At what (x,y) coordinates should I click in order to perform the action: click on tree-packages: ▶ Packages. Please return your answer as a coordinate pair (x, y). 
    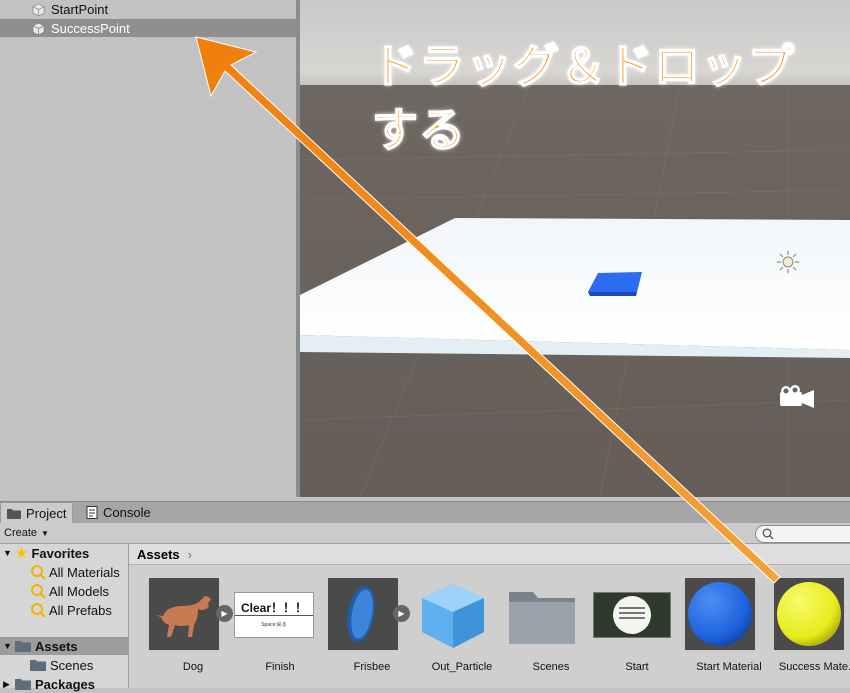
    Looking at the image, I should click on (64, 684).